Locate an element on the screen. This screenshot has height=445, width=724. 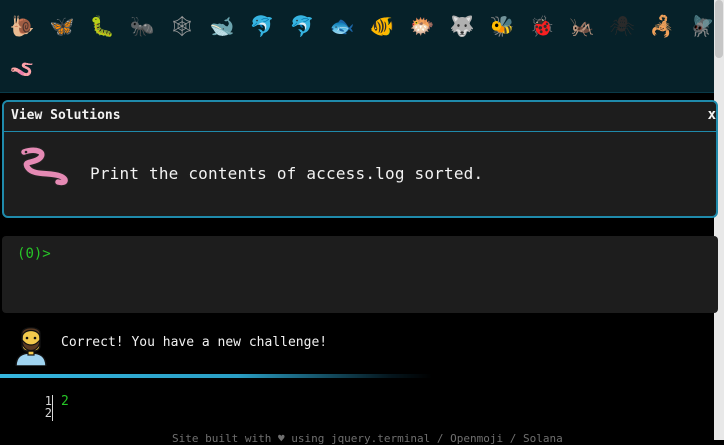
ant-icon: 🐜 is located at coordinates (142, 26).